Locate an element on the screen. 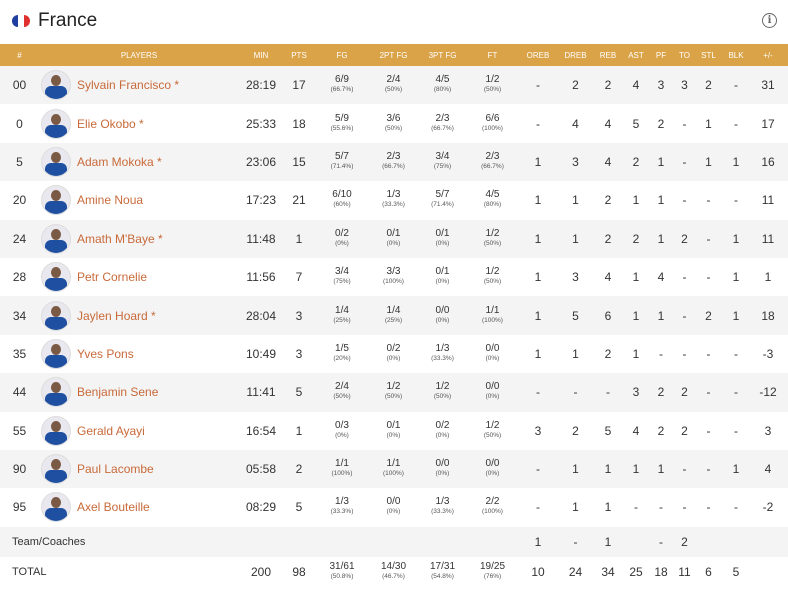  total-fg: 31/61 (50.8%) is located at coordinates (342, 572).